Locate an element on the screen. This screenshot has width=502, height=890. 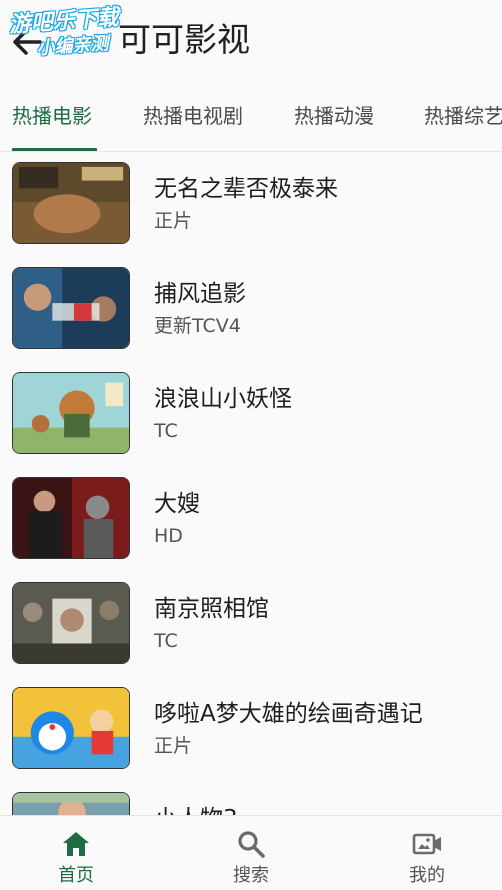
list-item: 浪浪山小妖怪 TC is located at coordinates (251, 414).